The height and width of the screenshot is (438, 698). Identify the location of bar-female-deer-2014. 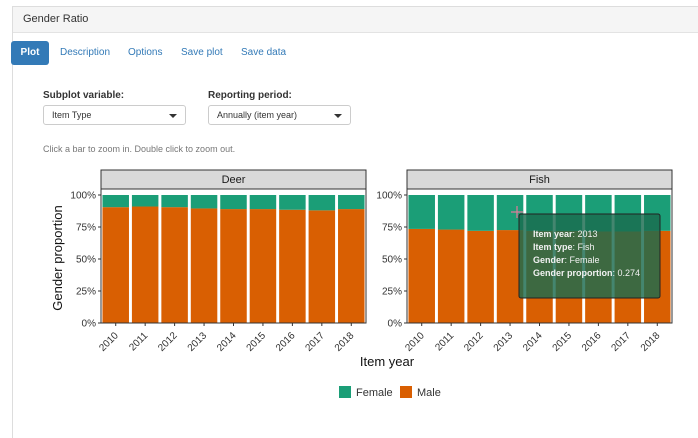
(233, 202).